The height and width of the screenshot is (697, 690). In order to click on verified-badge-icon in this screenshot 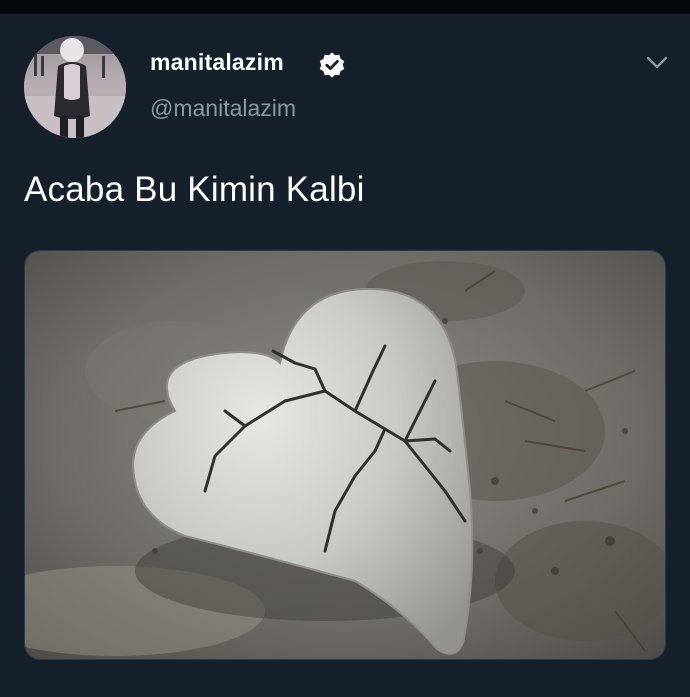, I will do `click(332, 65)`.